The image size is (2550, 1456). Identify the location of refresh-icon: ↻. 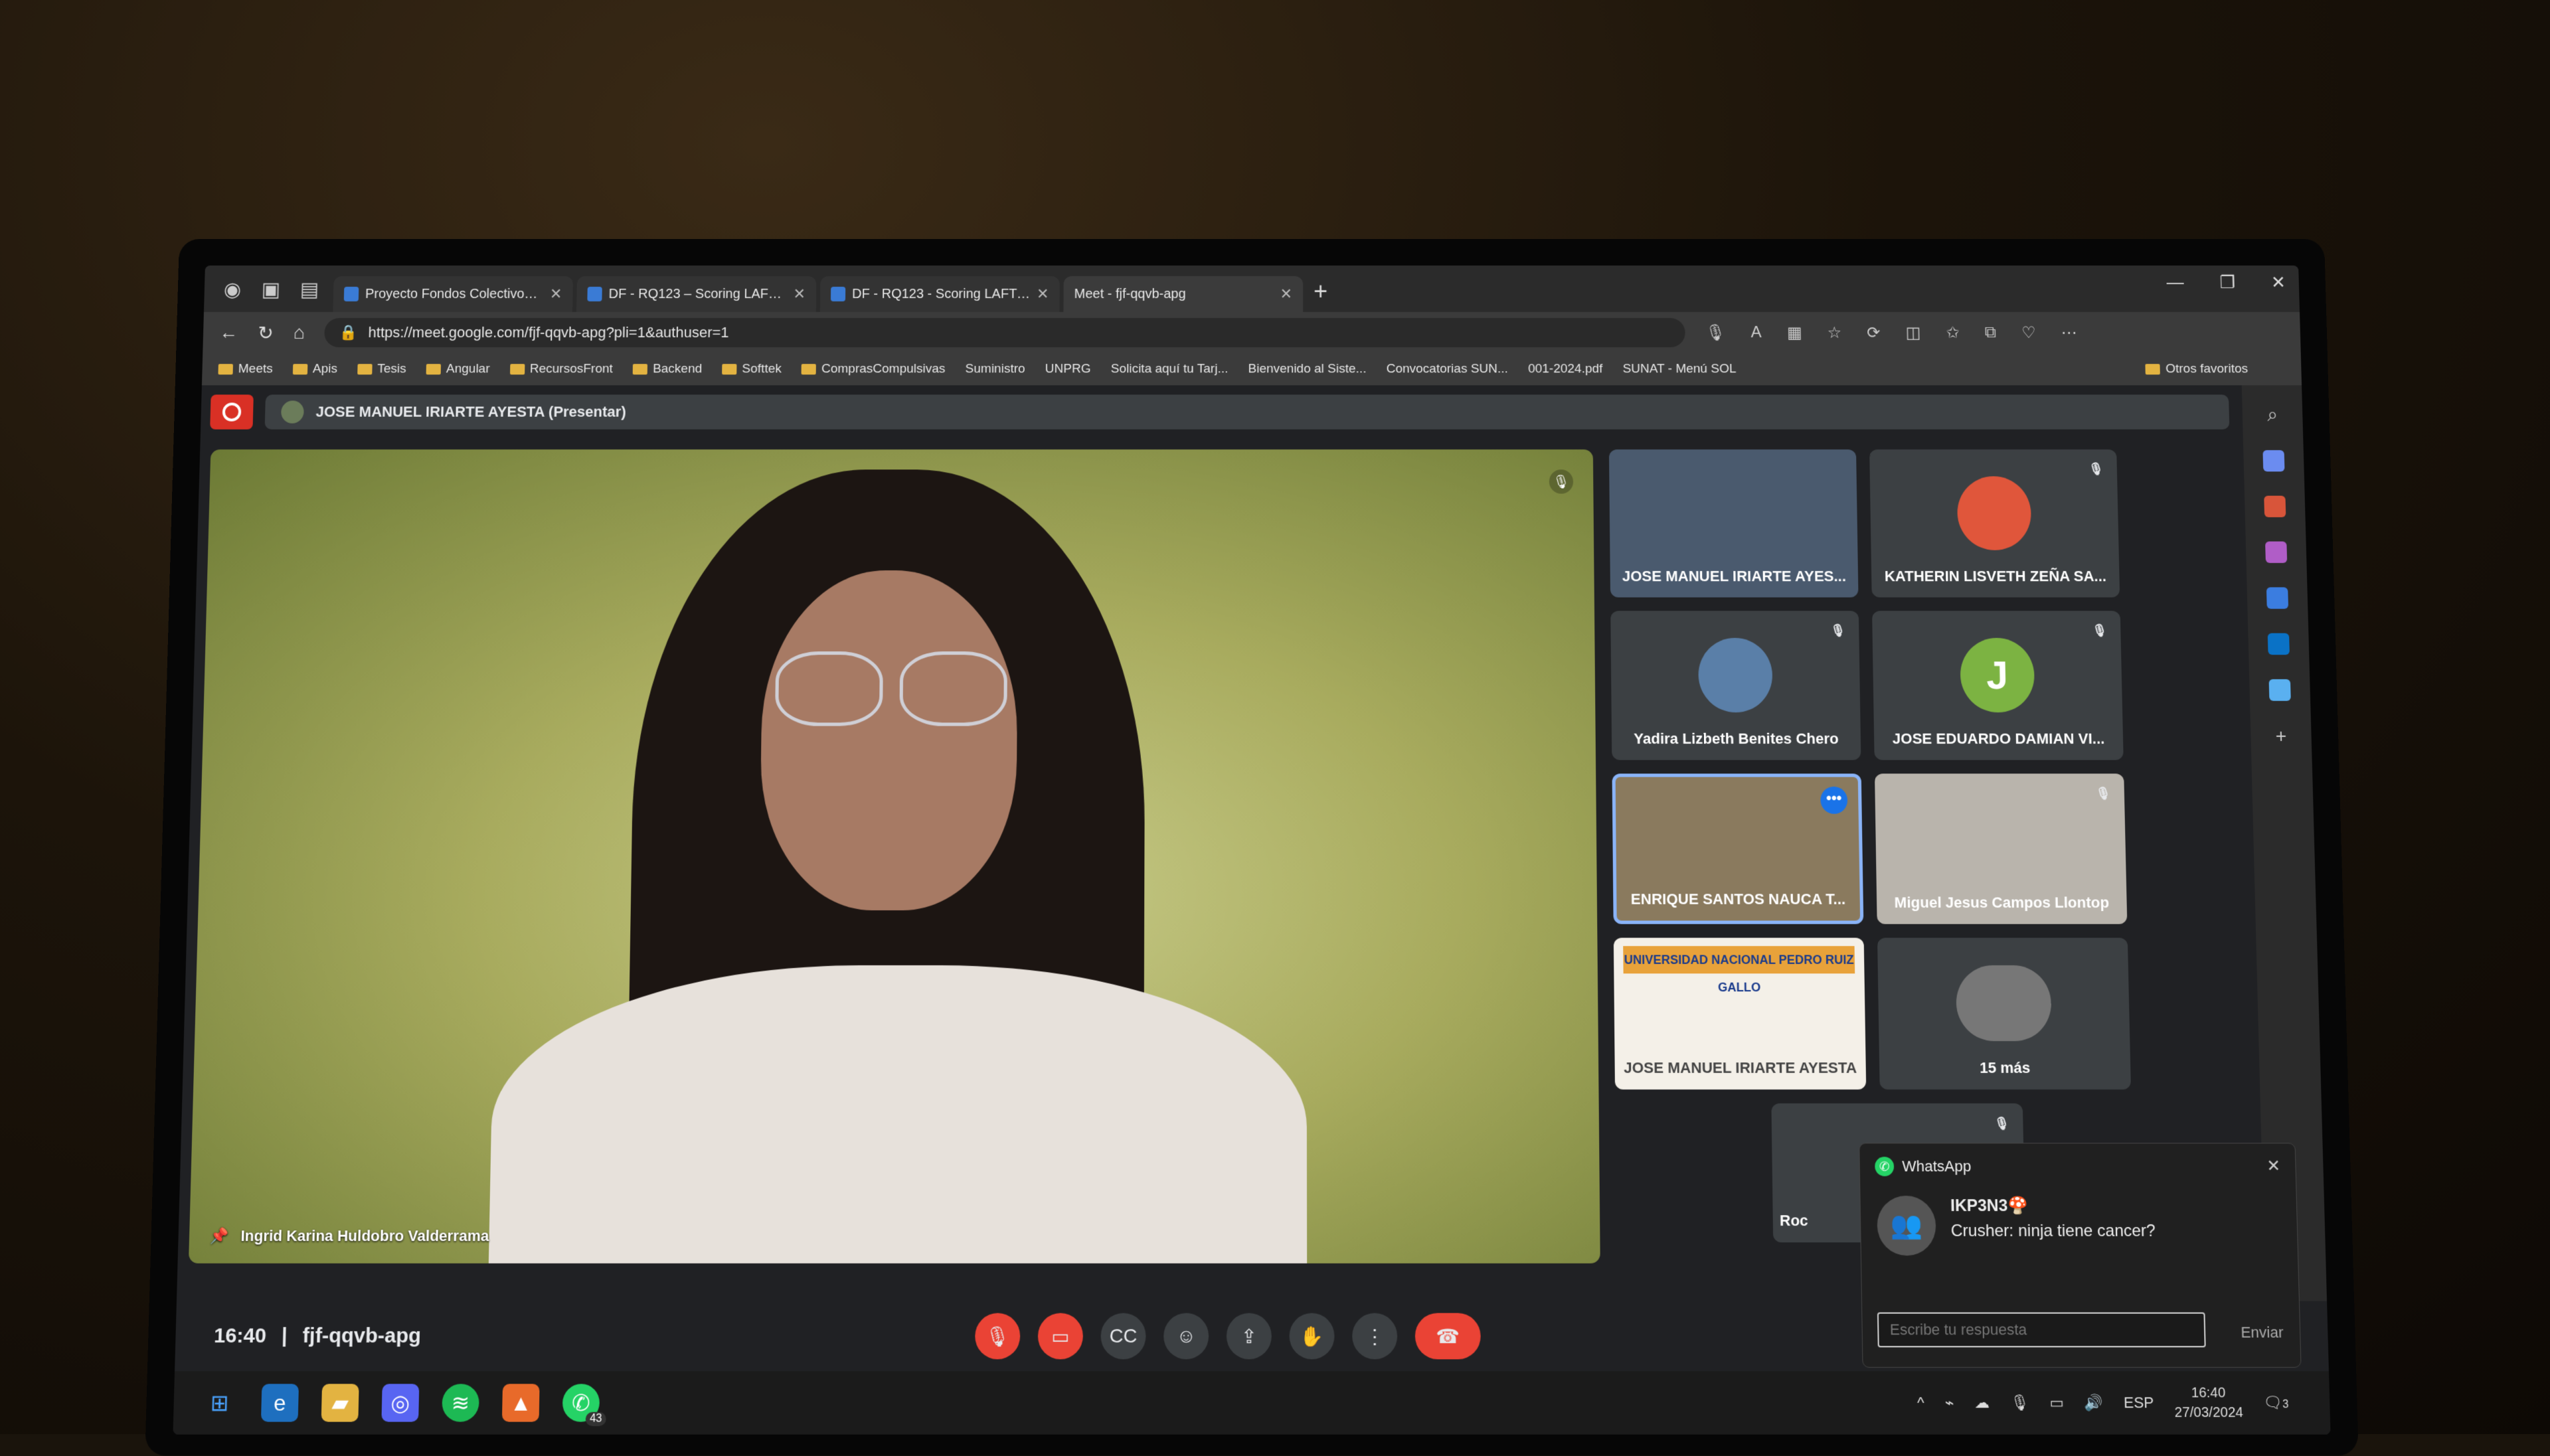
(266, 332).